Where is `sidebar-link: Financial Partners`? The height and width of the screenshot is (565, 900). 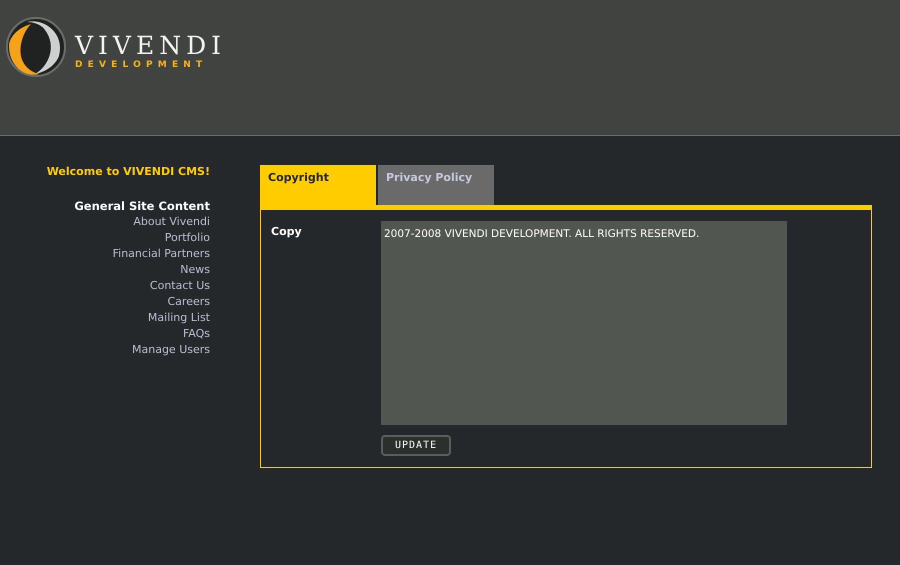
sidebar-link: Financial Partners is located at coordinates (161, 254).